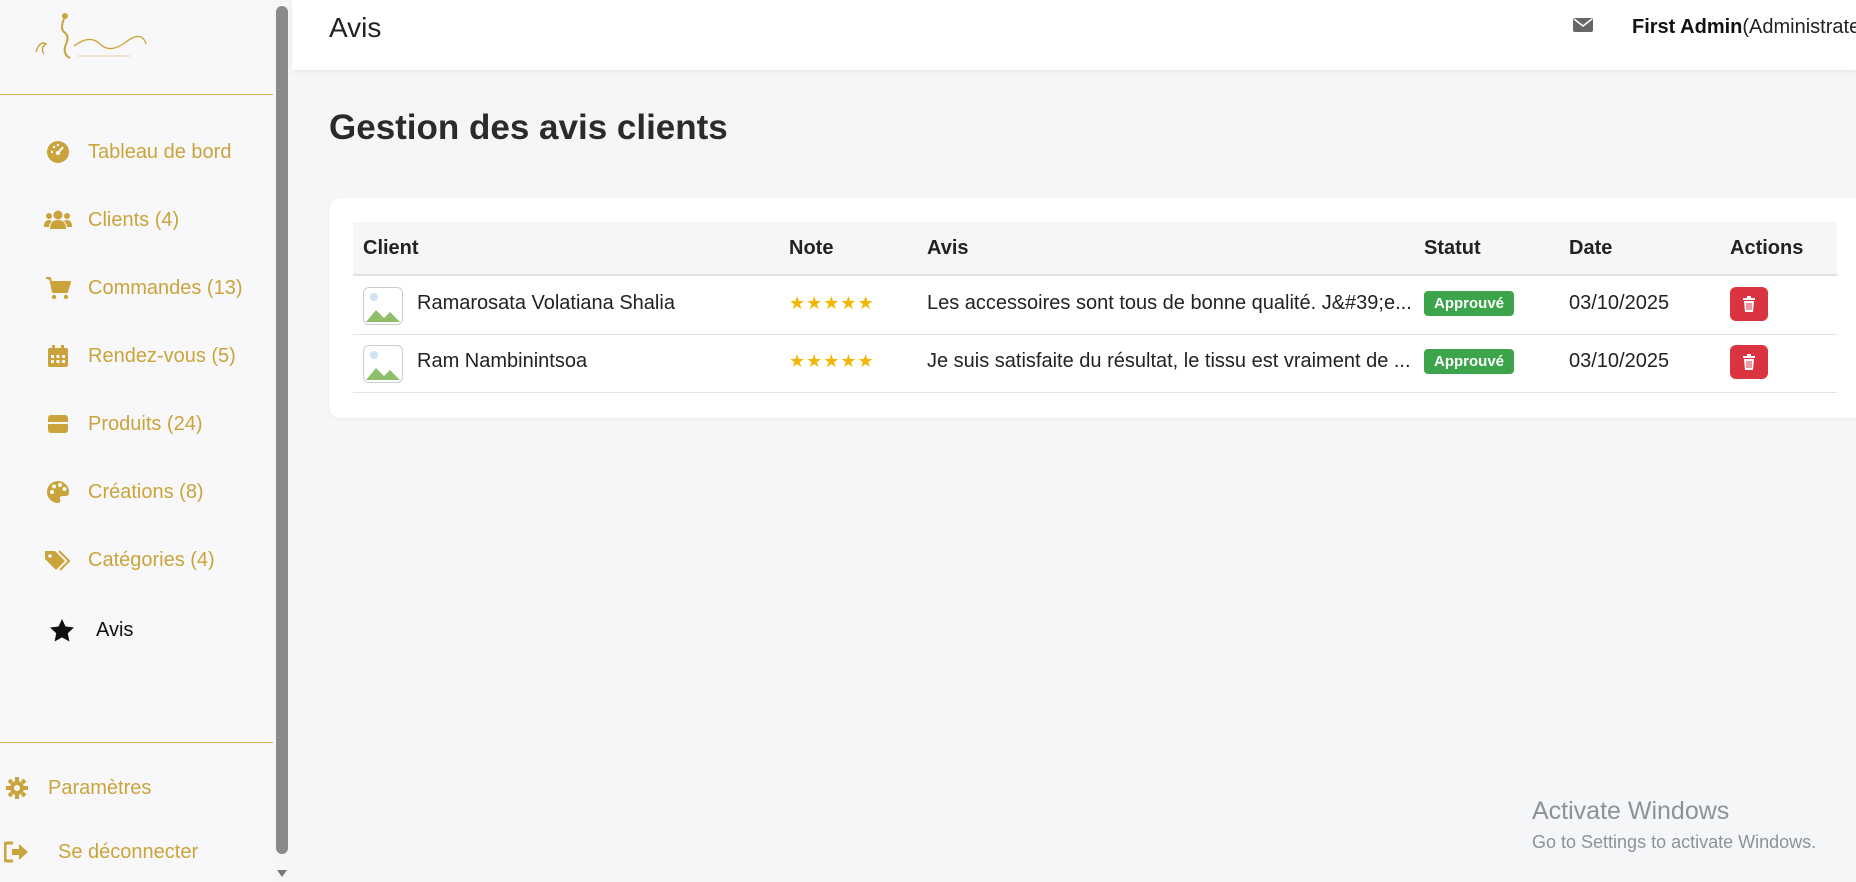 Image resolution: width=1856 pixels, height=882 pixels. Describe the element at coordinates (1799, 27) in the screenshot. I see `user-role: (Administrateur` at that location.